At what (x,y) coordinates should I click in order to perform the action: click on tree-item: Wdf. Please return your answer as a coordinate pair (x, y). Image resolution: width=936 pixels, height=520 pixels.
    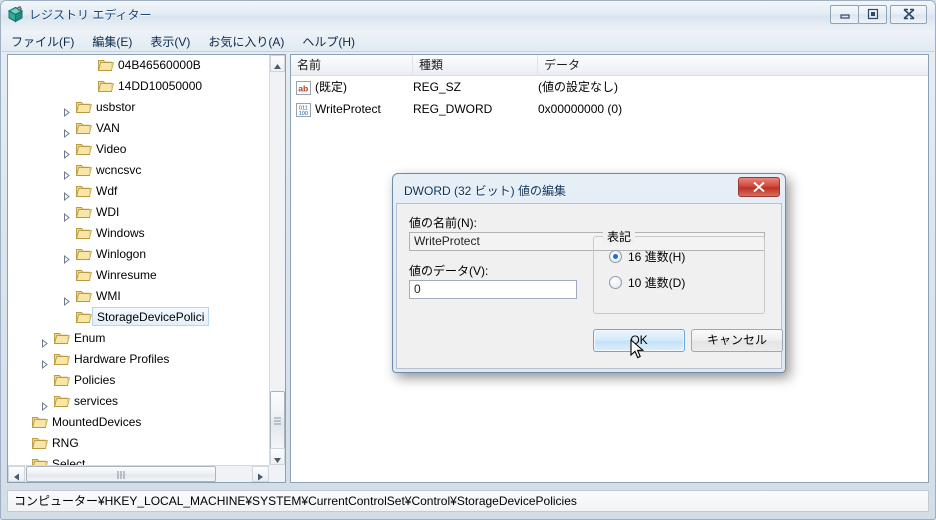
    Looking at the image, I should click on (138, 191).